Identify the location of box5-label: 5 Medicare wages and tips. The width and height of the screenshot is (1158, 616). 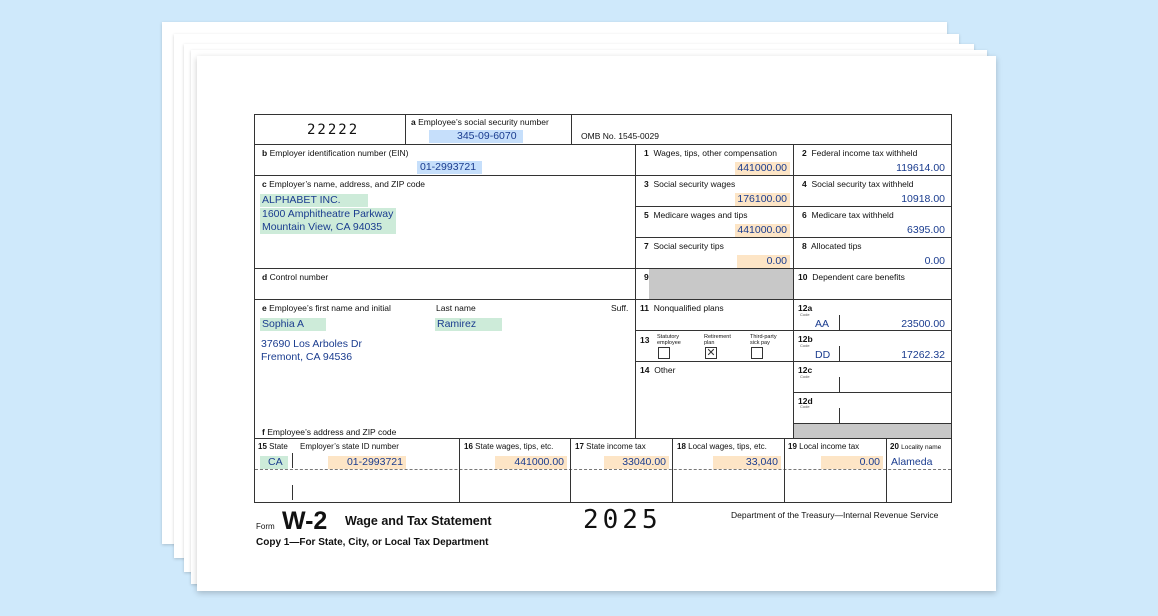
(696, 215).